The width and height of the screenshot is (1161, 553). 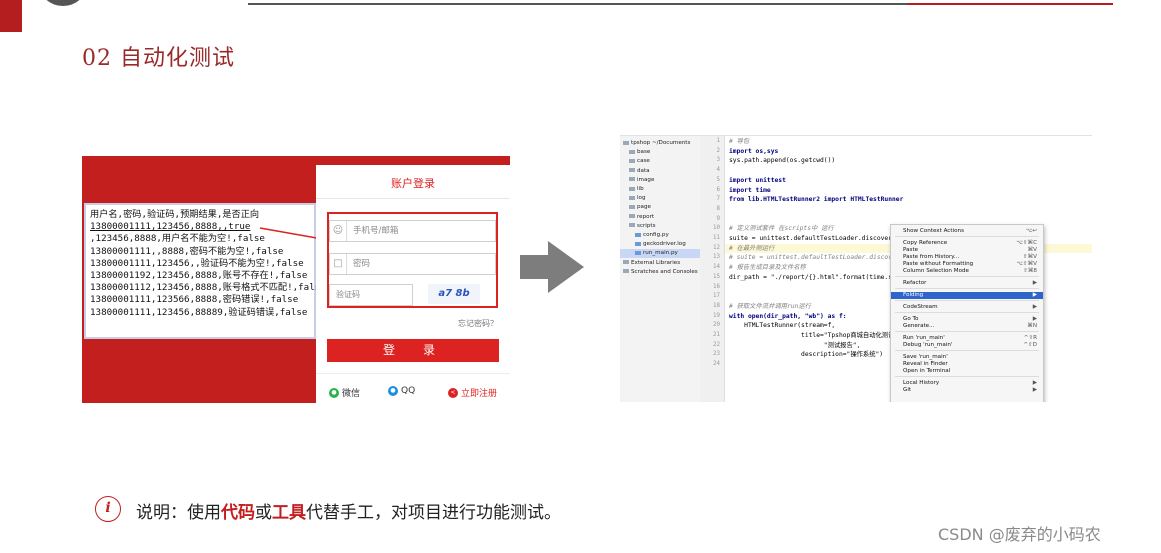 What do you see at coordinates (178, 513) in the screenshot?
I see `note-prefix: 说明：使用` at bounding box center [178, 513].